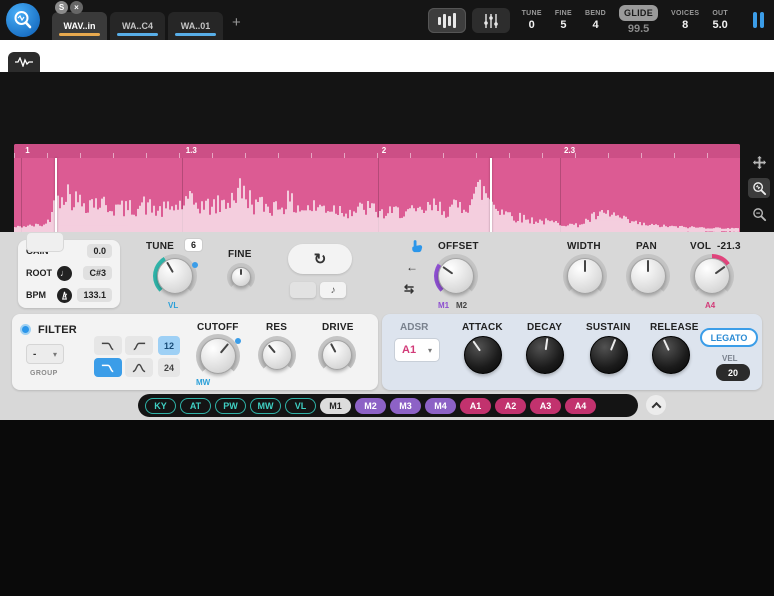 Image resolution: width=774 pixels, height=596 pixels. What do you see at coordinates (656, 405) in the screenshot?
I see `collapse-panel-button` at bounding box center [656, 405].